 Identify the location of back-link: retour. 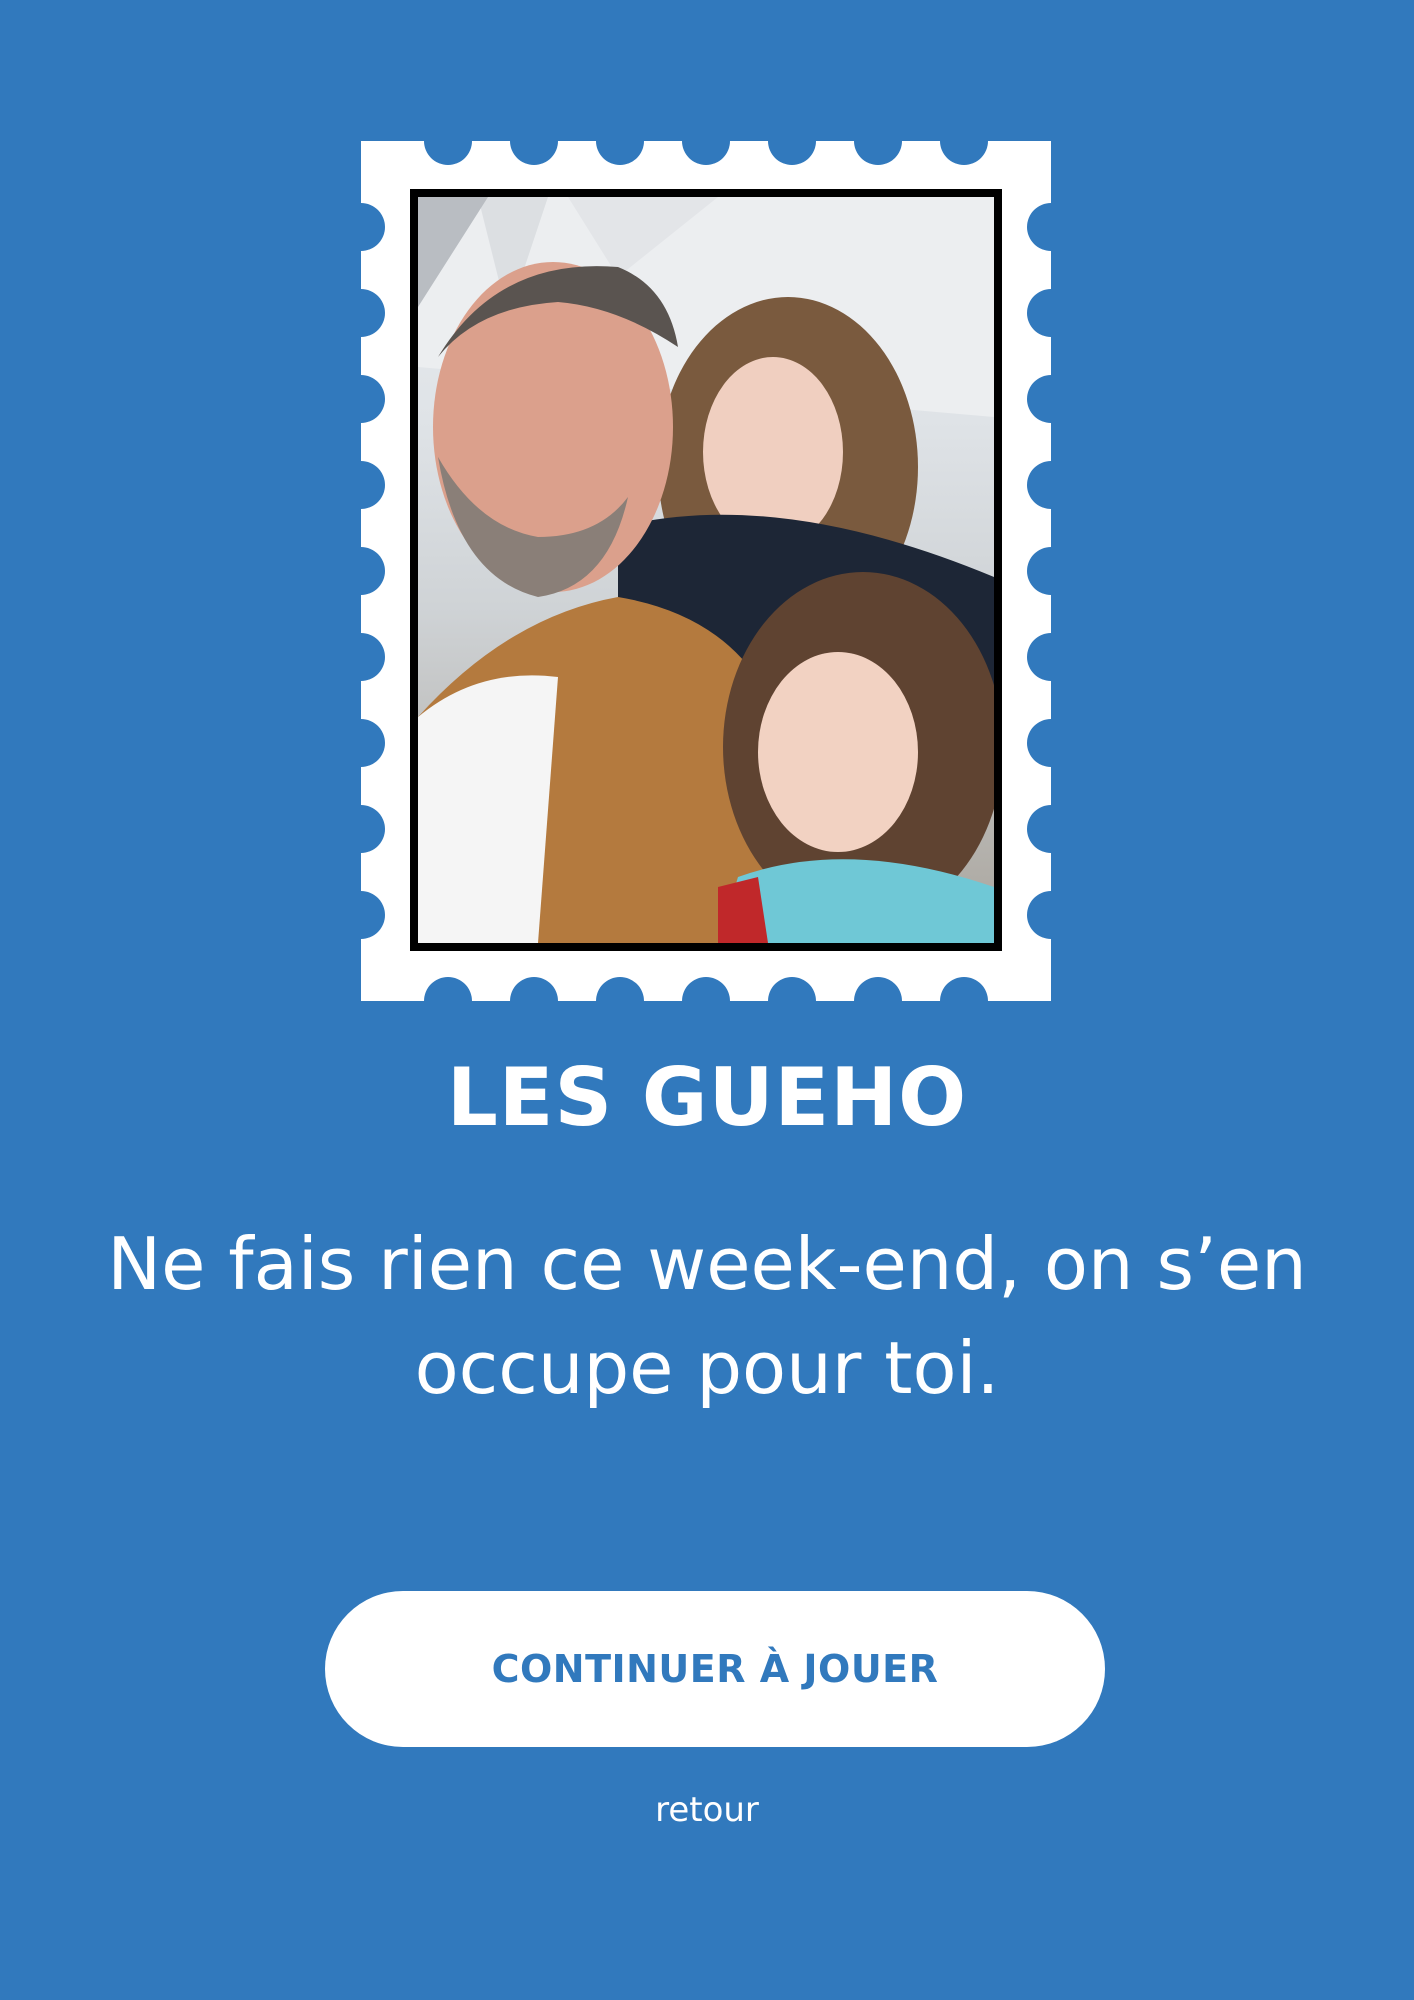
(707, 1810).